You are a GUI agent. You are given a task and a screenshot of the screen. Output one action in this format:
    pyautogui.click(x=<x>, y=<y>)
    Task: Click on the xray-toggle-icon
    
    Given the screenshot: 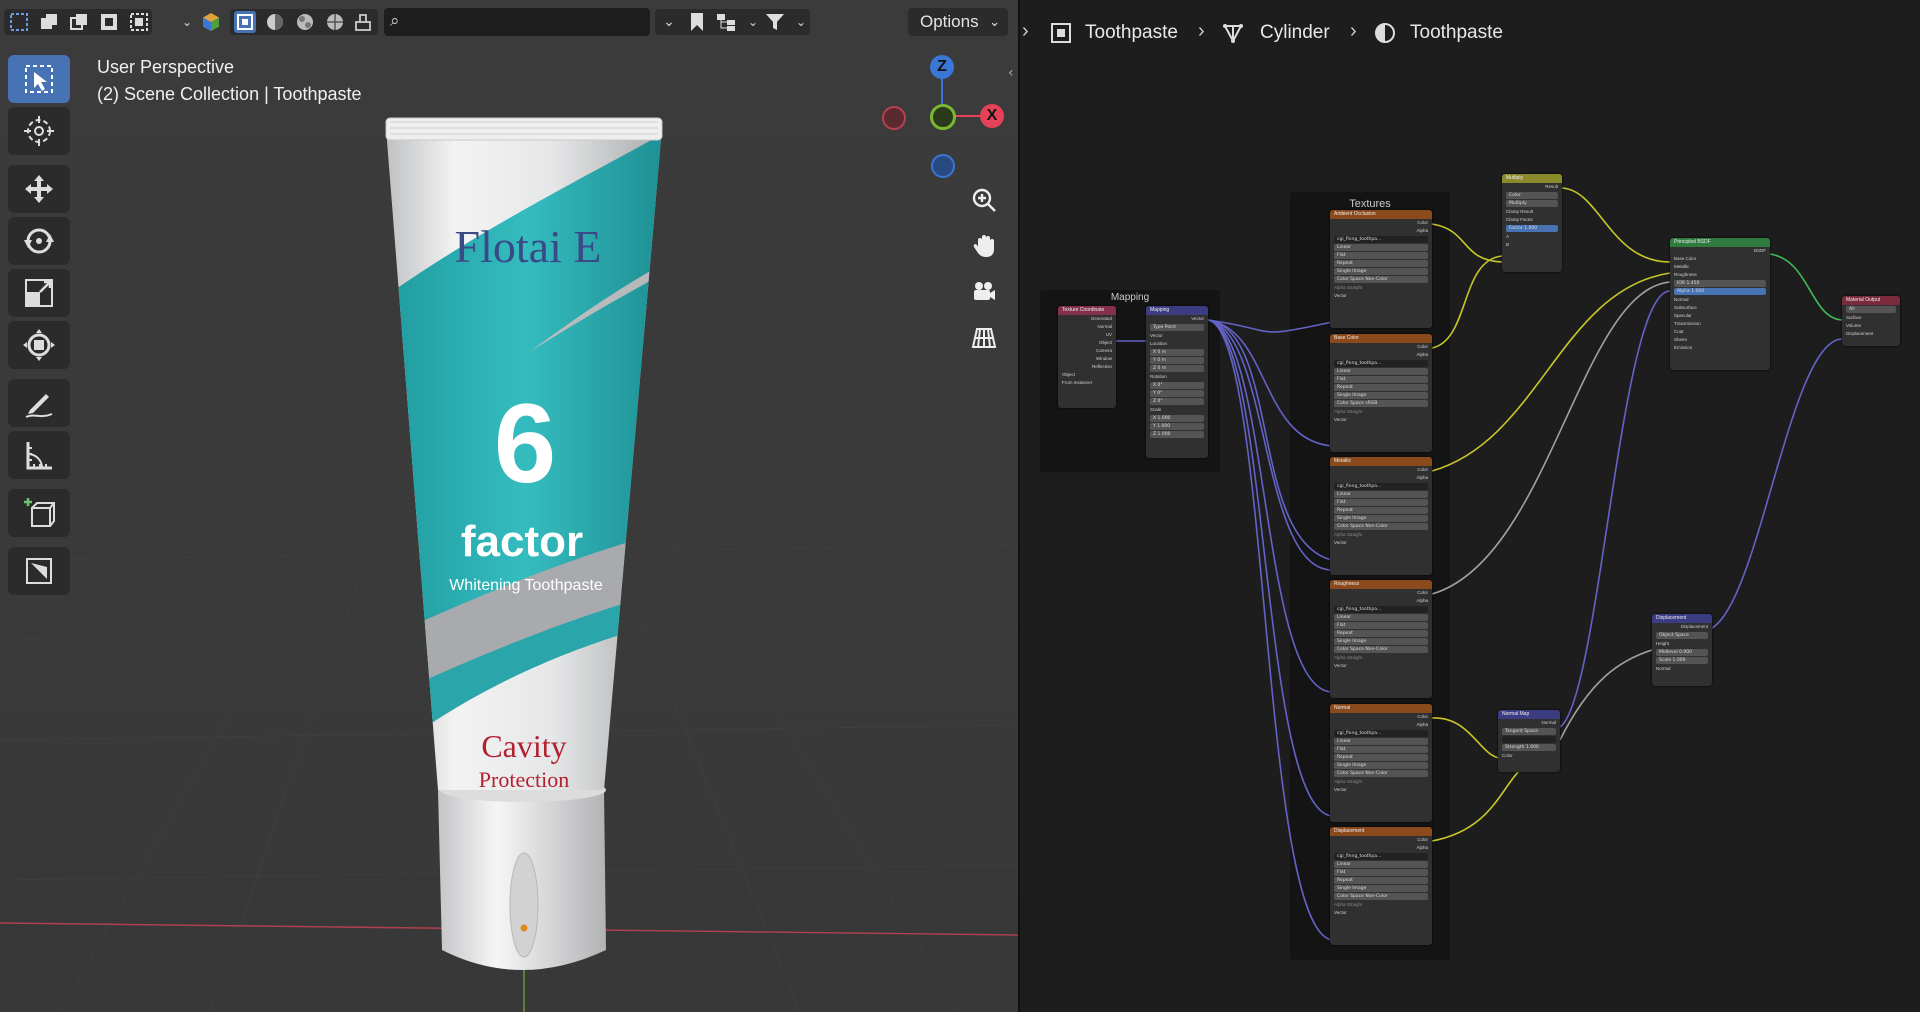 What is the action you would take?
    pyautogui.click(x=245, y=22)
    